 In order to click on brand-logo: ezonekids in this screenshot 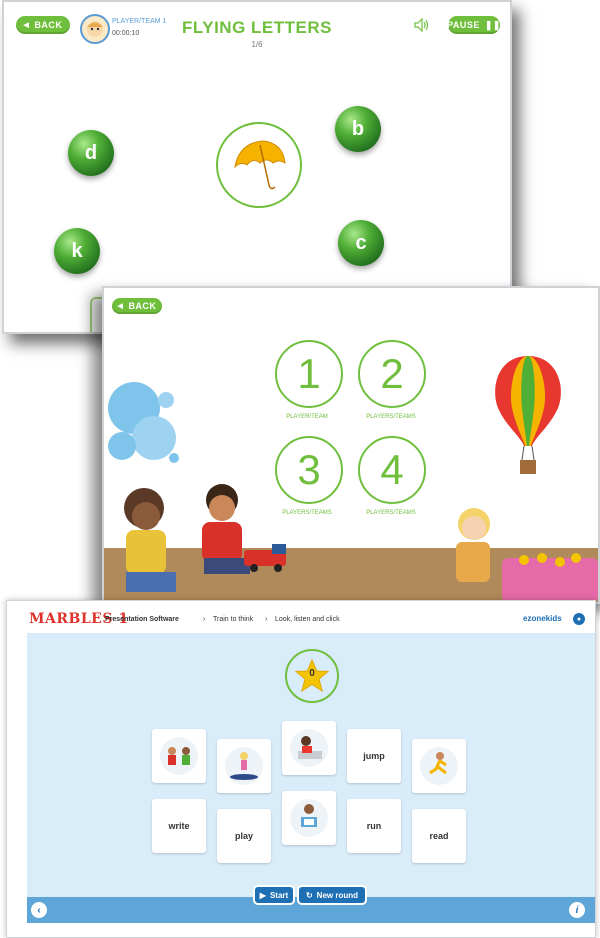, I will do `click(542, 618)`.